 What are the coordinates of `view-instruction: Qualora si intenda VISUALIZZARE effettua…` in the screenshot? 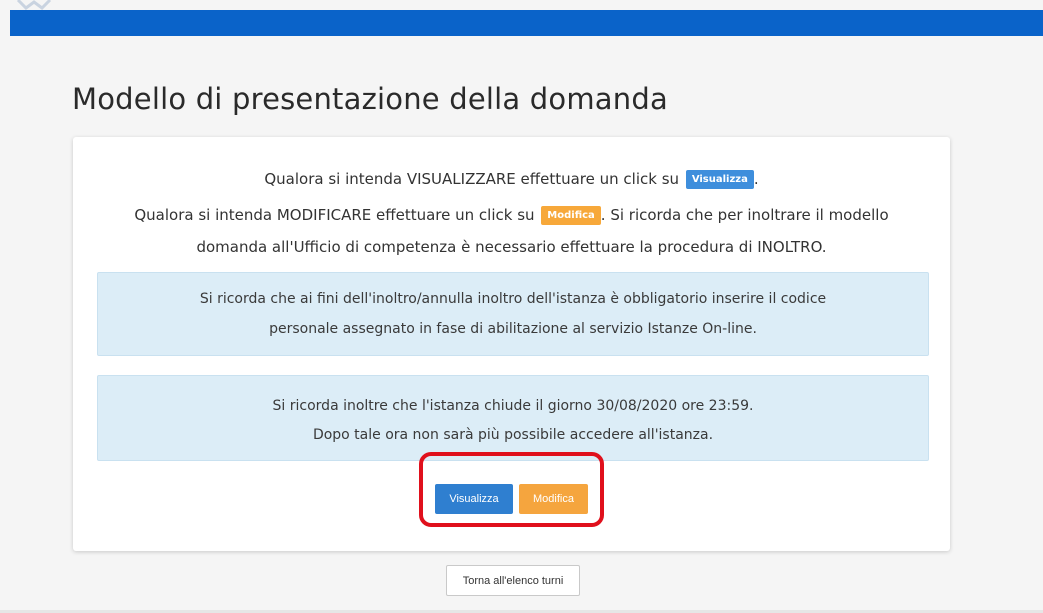 It's located at (511, 179).